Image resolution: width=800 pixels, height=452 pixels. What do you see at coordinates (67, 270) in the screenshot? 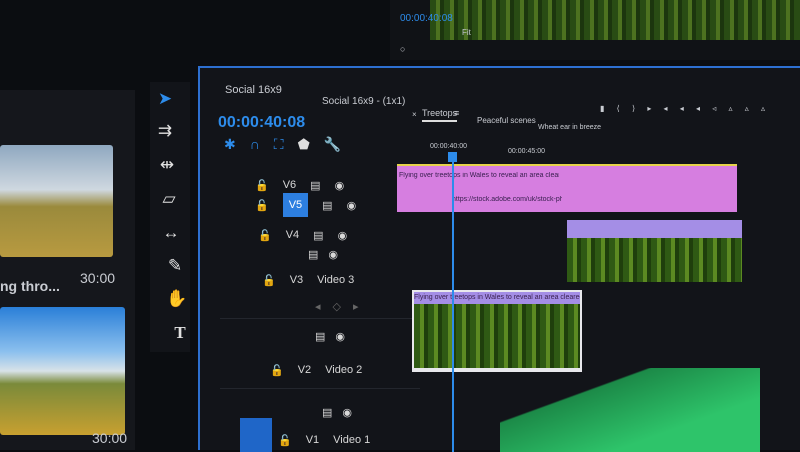
I see `project-panel: ng thro... 30:00 30:00` at bounding box center [67, 270].